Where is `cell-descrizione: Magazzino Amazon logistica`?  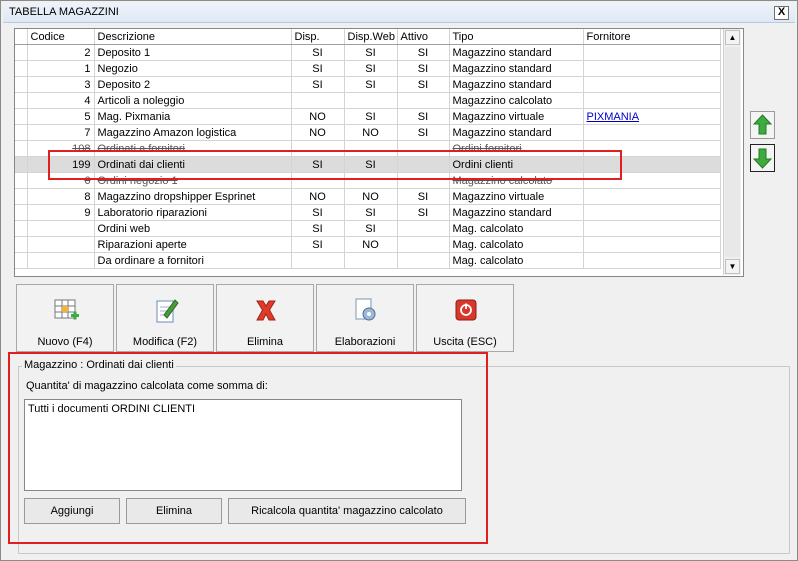 cell-descrizione: Magazzino Amazon logistica is located at coordinates (193, 132).